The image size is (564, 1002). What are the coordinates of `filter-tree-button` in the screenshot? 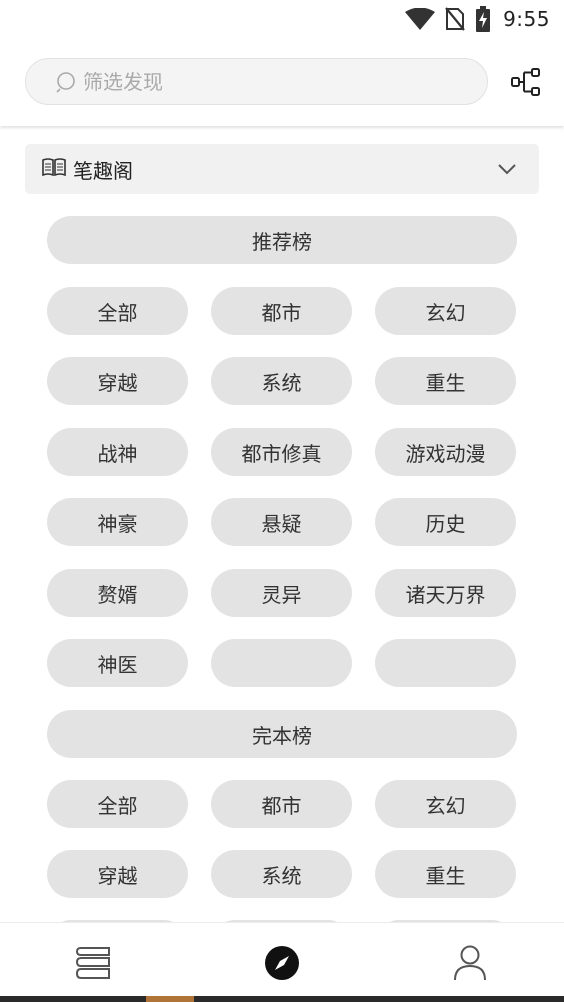 It's located at (526, 82).